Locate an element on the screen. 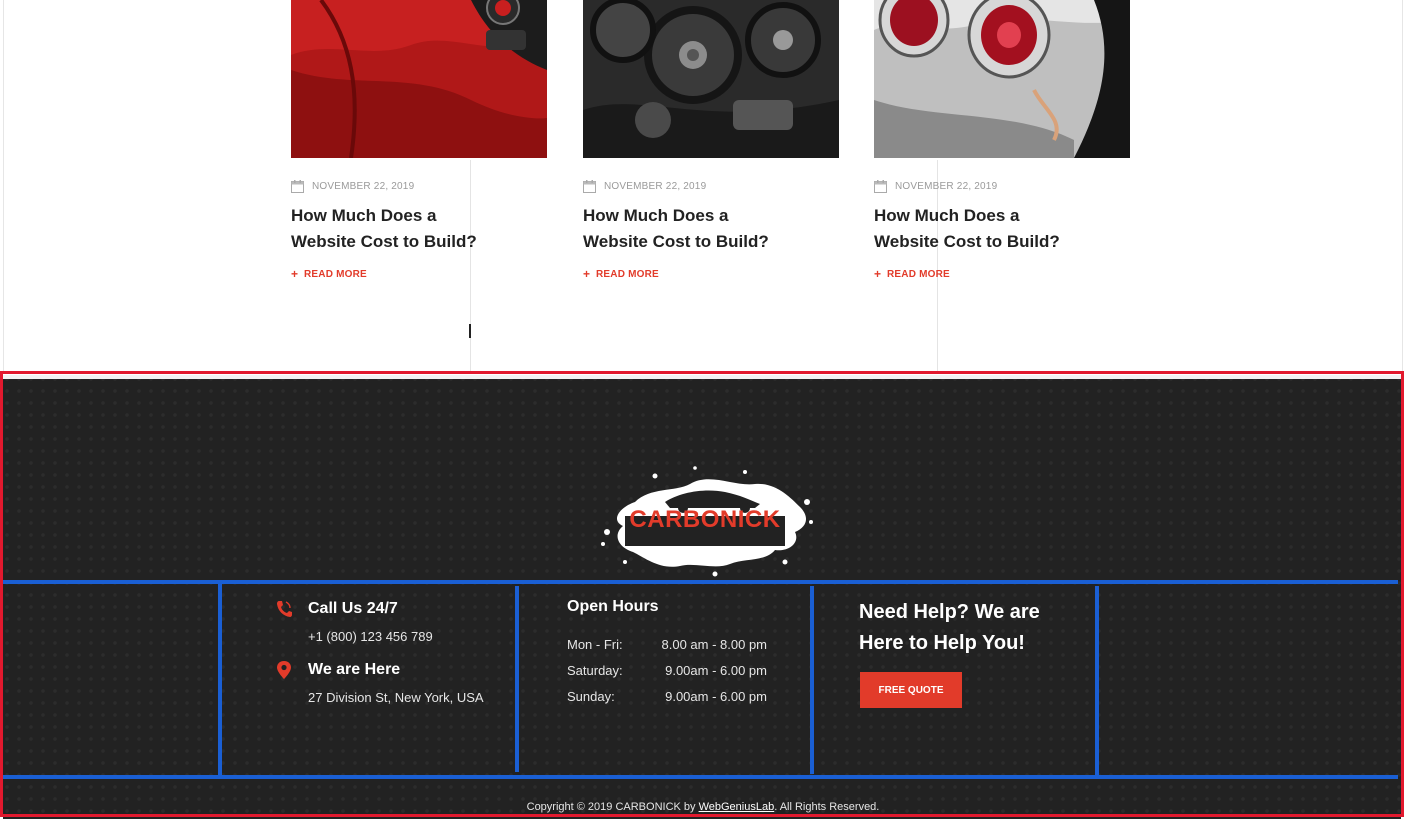 The image size is (1406, 819). post-image-red-interior is located at coordinates (419, 79).